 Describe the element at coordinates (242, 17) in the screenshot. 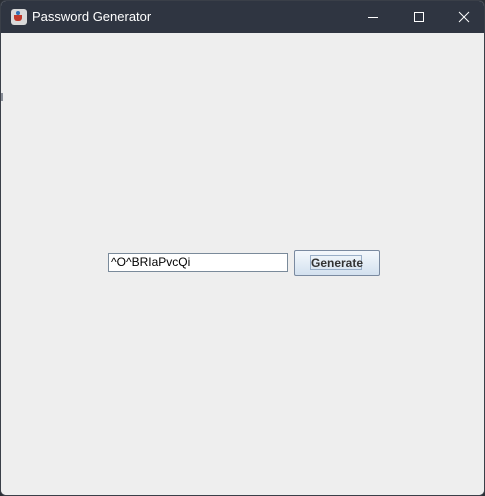

I see `title-bar: Password Generator` at that location.